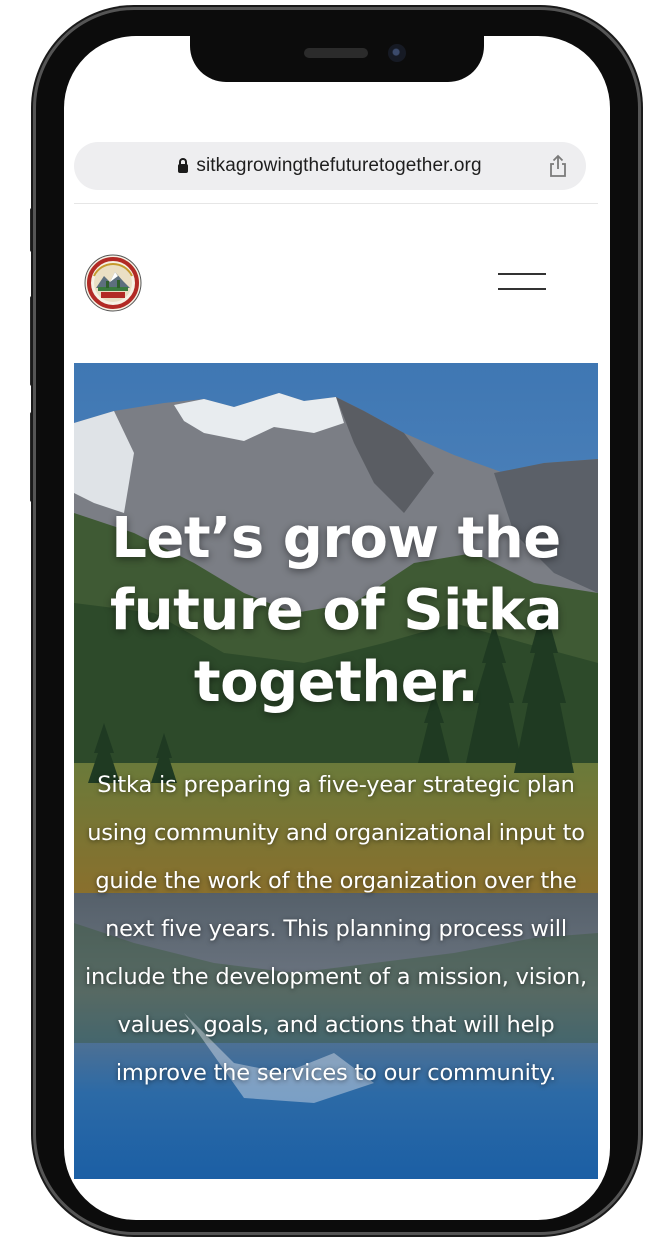 The image size is (650, 1243). What do you see at coordinates (339, 165) in the screenshot?
I see `url-text: sitkagrowingthefuturetogether.org` at bounding box center [339, 165].